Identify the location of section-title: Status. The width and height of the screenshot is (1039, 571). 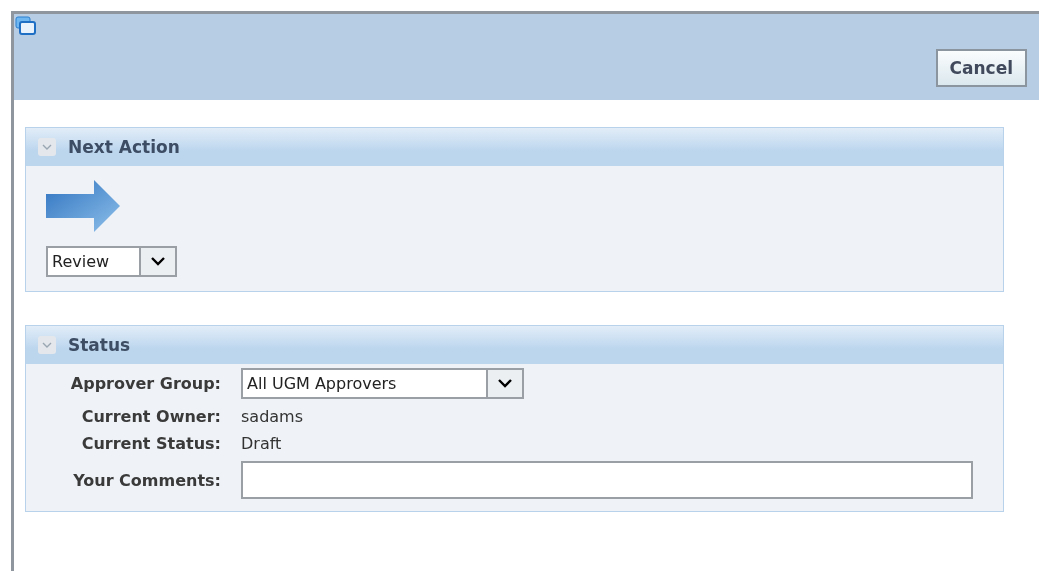
(99, 345).